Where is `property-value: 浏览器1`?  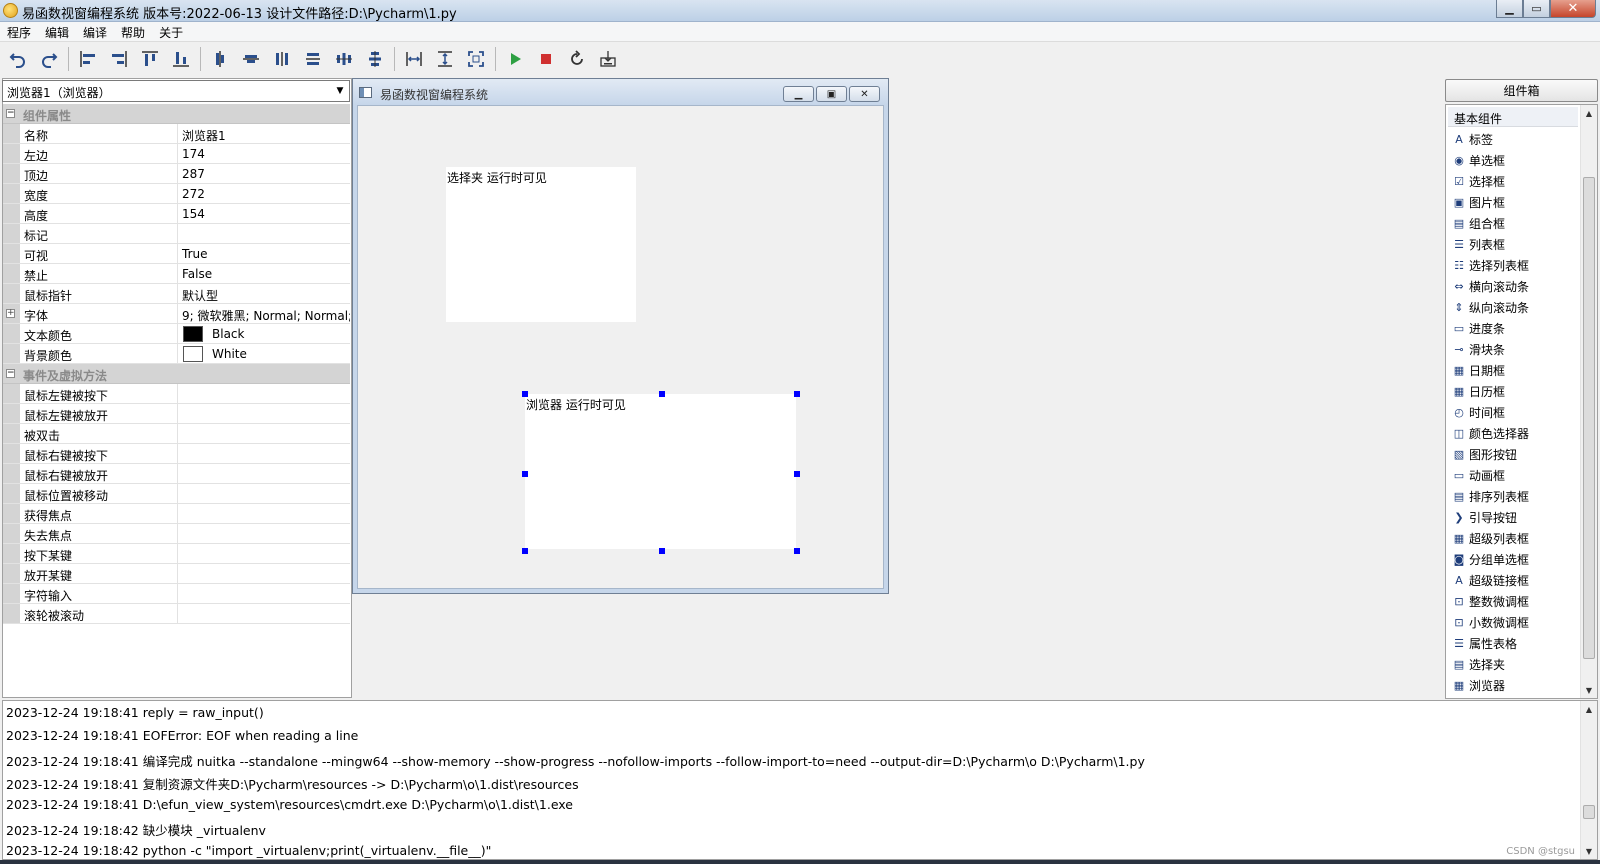 property-value: 浏览器1 is located at coordinates (264, 133).